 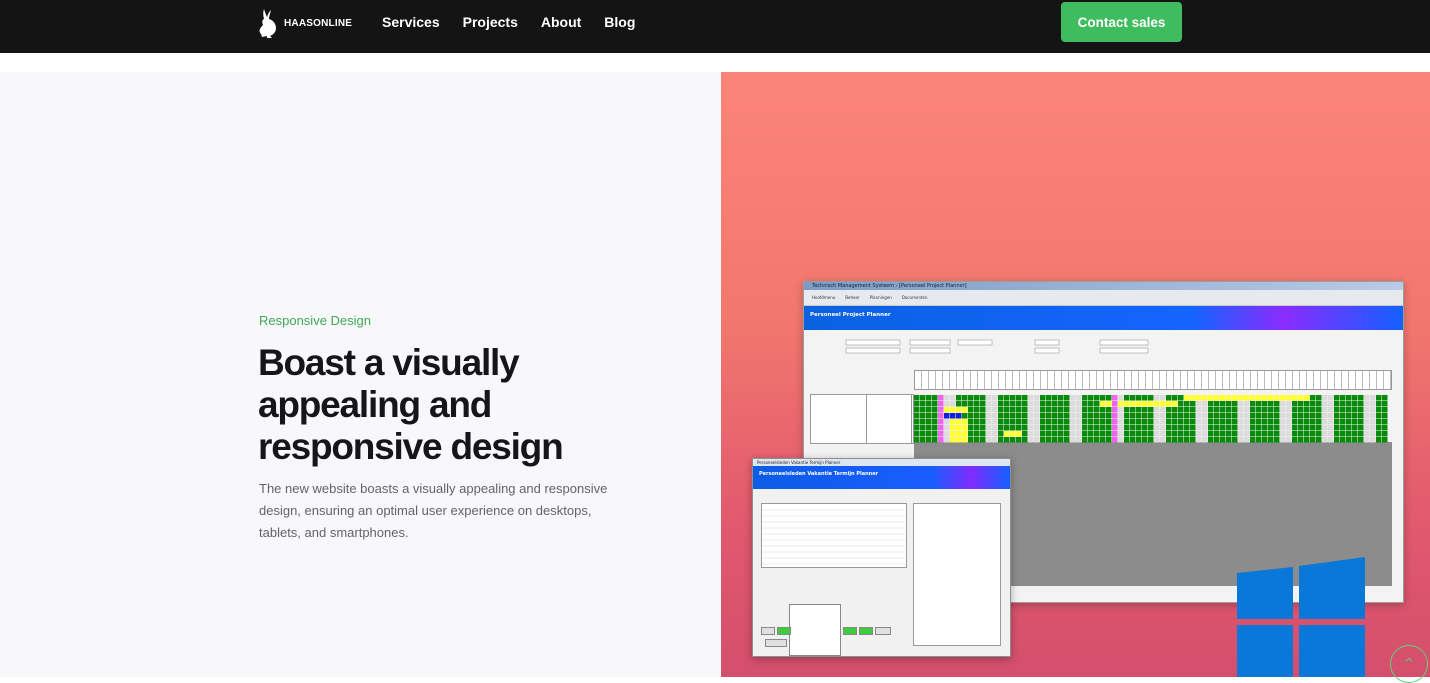 I want to click on employee-table, so click(x=834, y=535).